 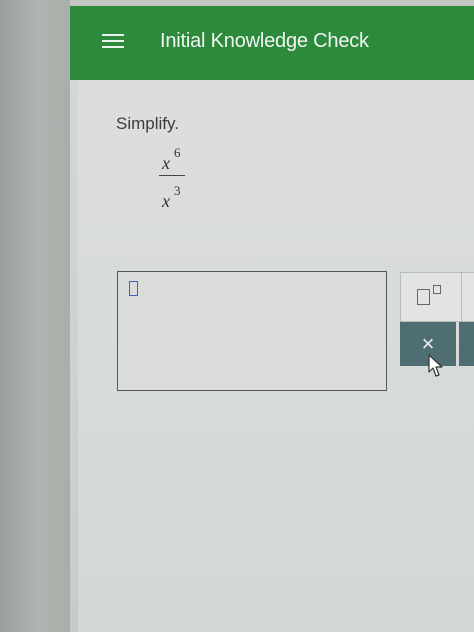 I want to click on adjacent-button-edge, so click(x=466, y=344).